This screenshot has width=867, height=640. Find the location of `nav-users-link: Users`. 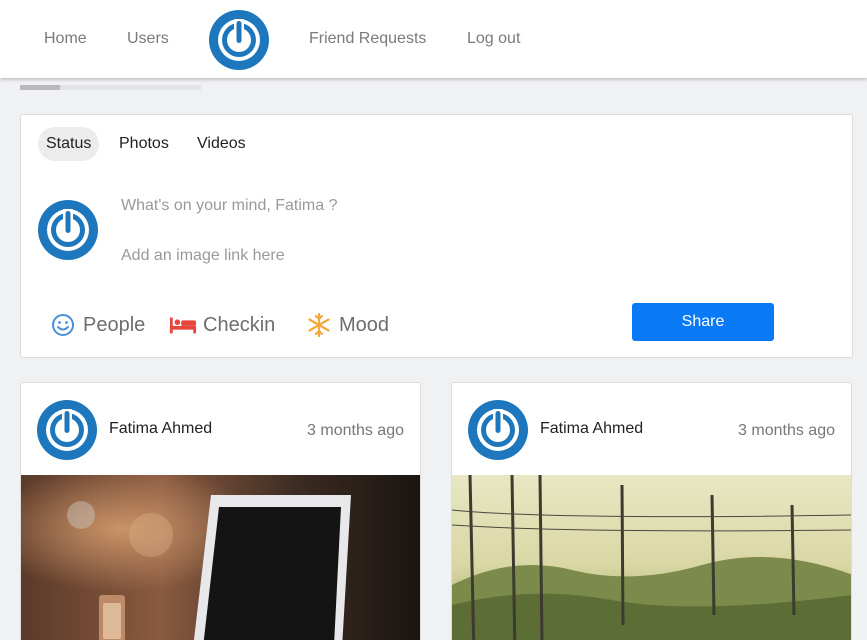

nav-users-link: Users is located at coordinates (148, 39).